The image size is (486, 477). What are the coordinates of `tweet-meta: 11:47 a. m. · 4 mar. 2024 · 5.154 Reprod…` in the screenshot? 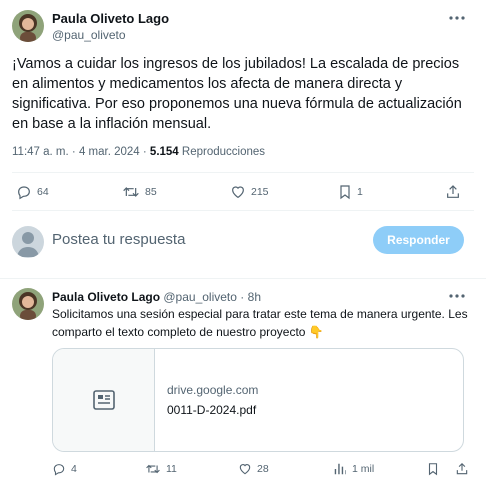 It's located at (138, 152).